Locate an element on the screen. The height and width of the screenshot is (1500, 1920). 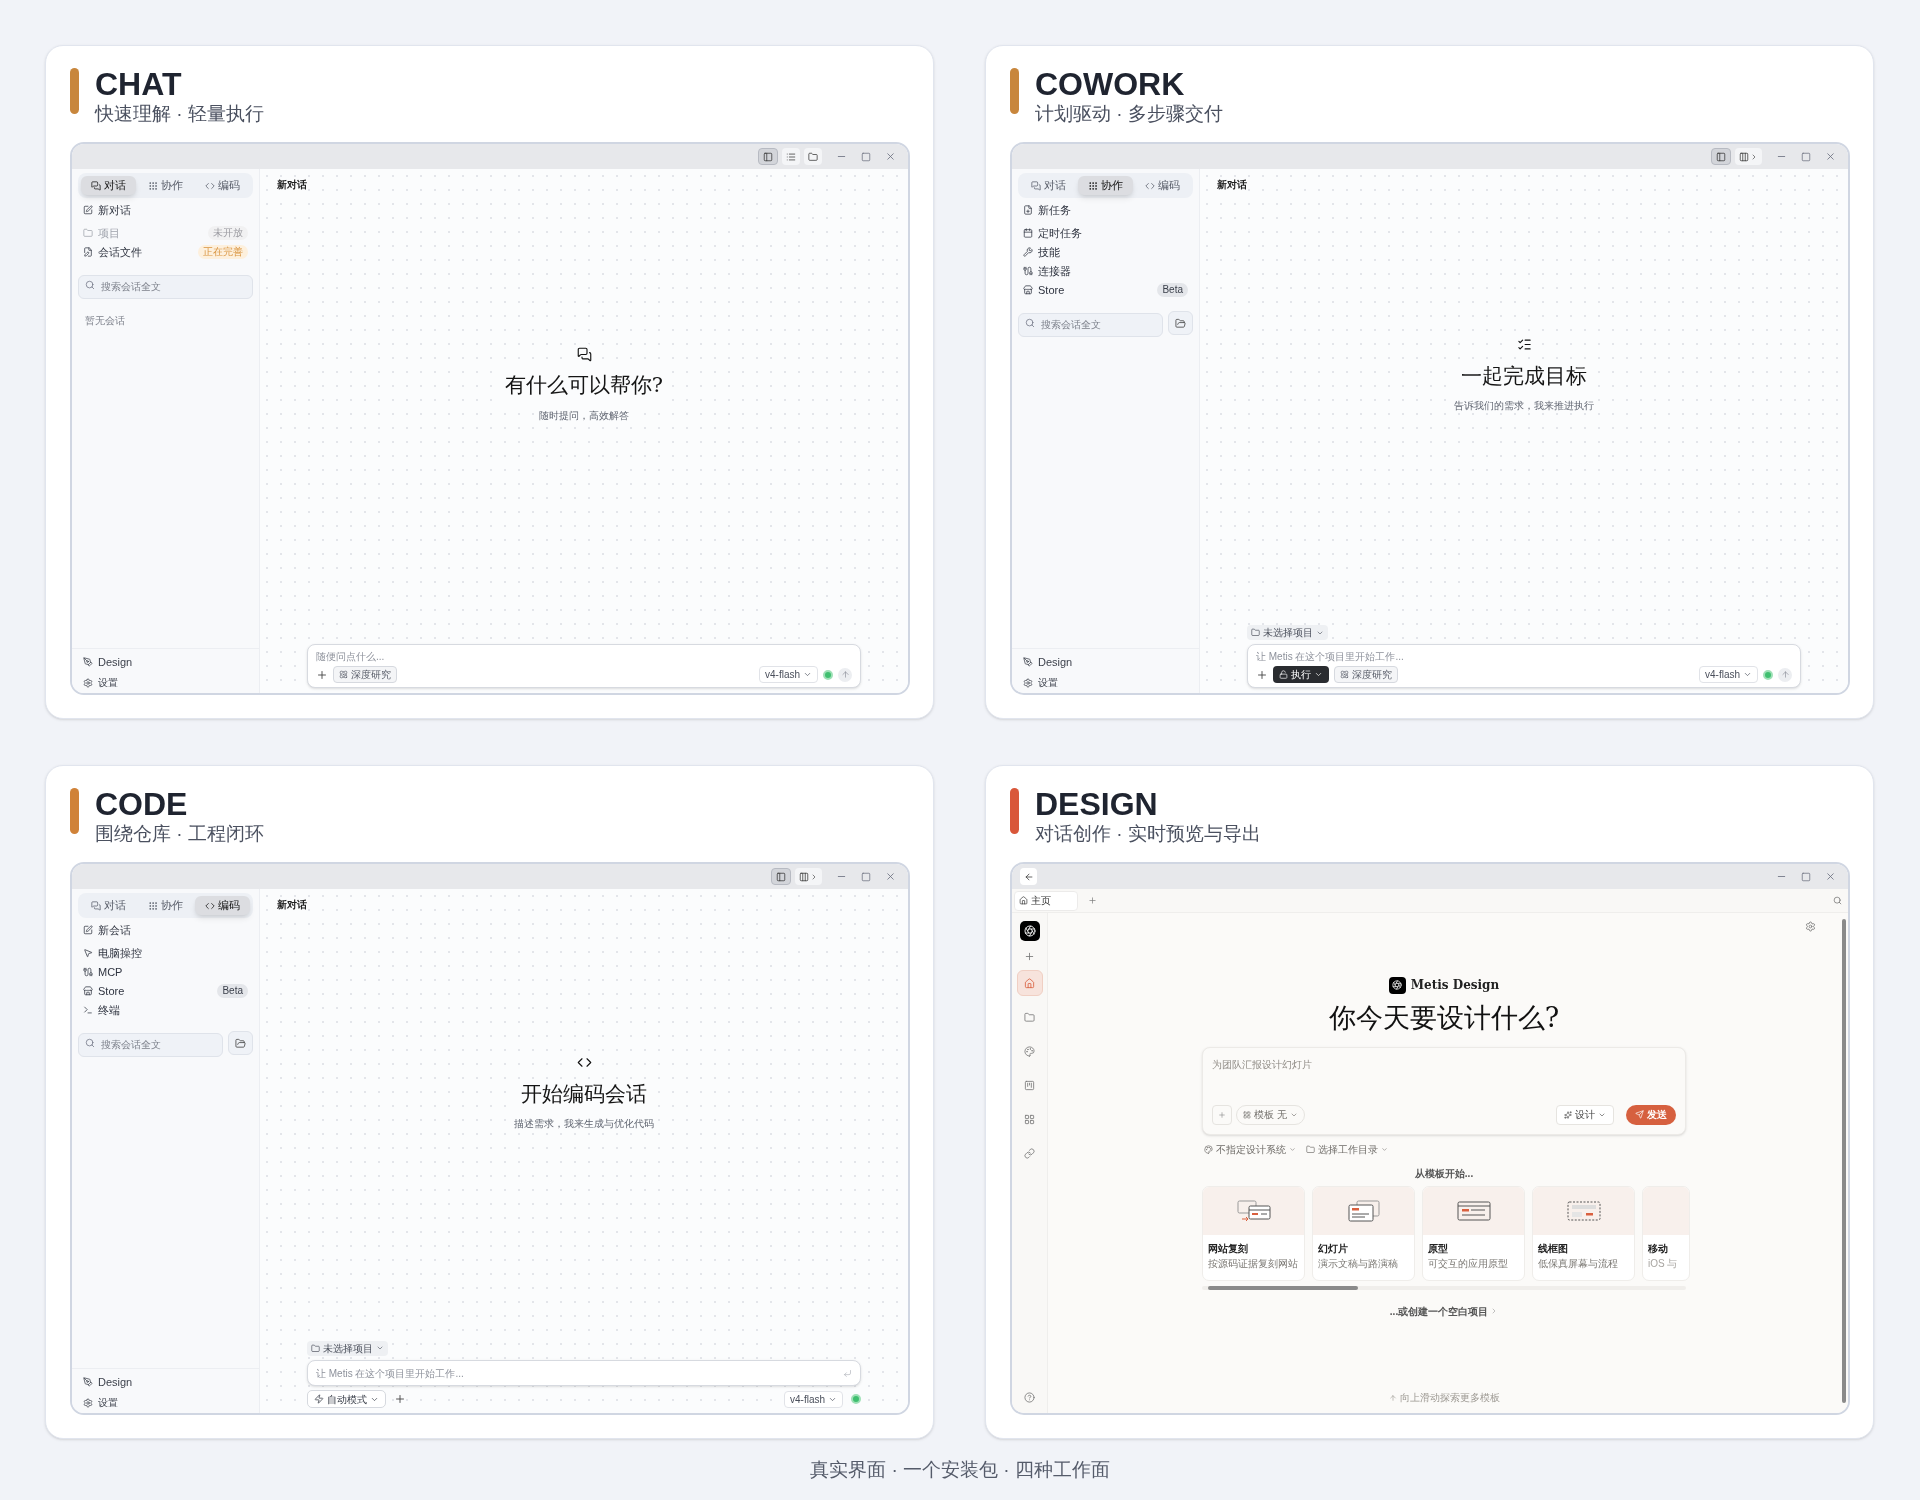
option-dropdown: 选择工作目录 is located at coordinates (1347, 1149).